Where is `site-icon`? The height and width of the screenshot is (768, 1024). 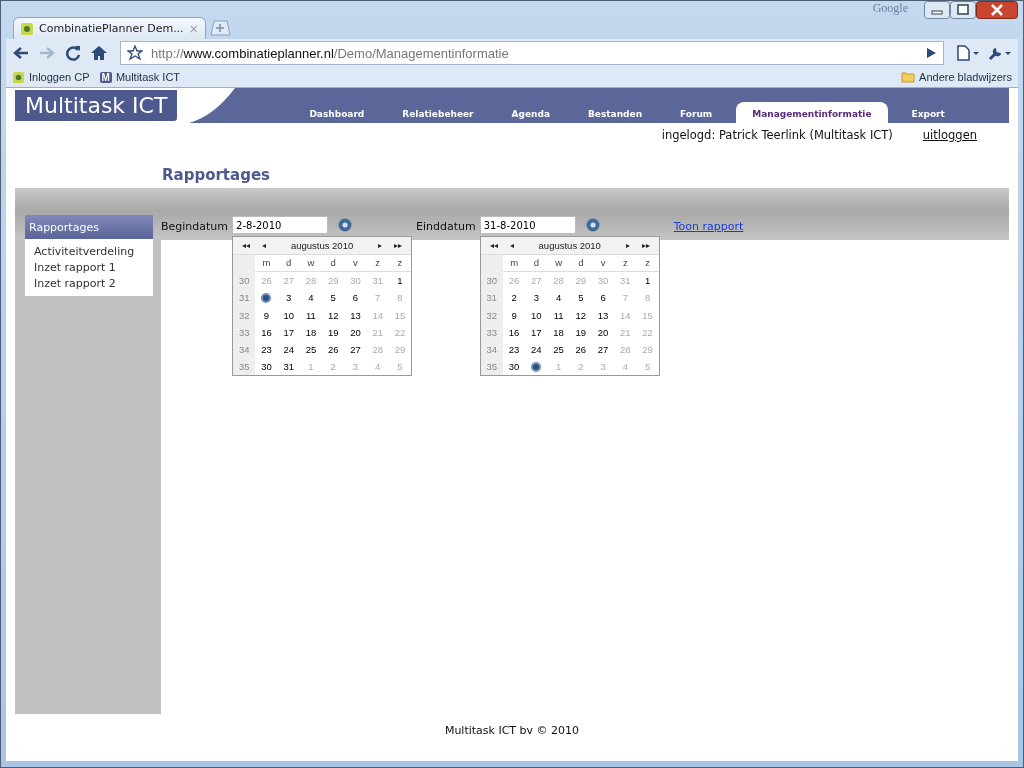 site-icon is located at coordinates (27, 28).